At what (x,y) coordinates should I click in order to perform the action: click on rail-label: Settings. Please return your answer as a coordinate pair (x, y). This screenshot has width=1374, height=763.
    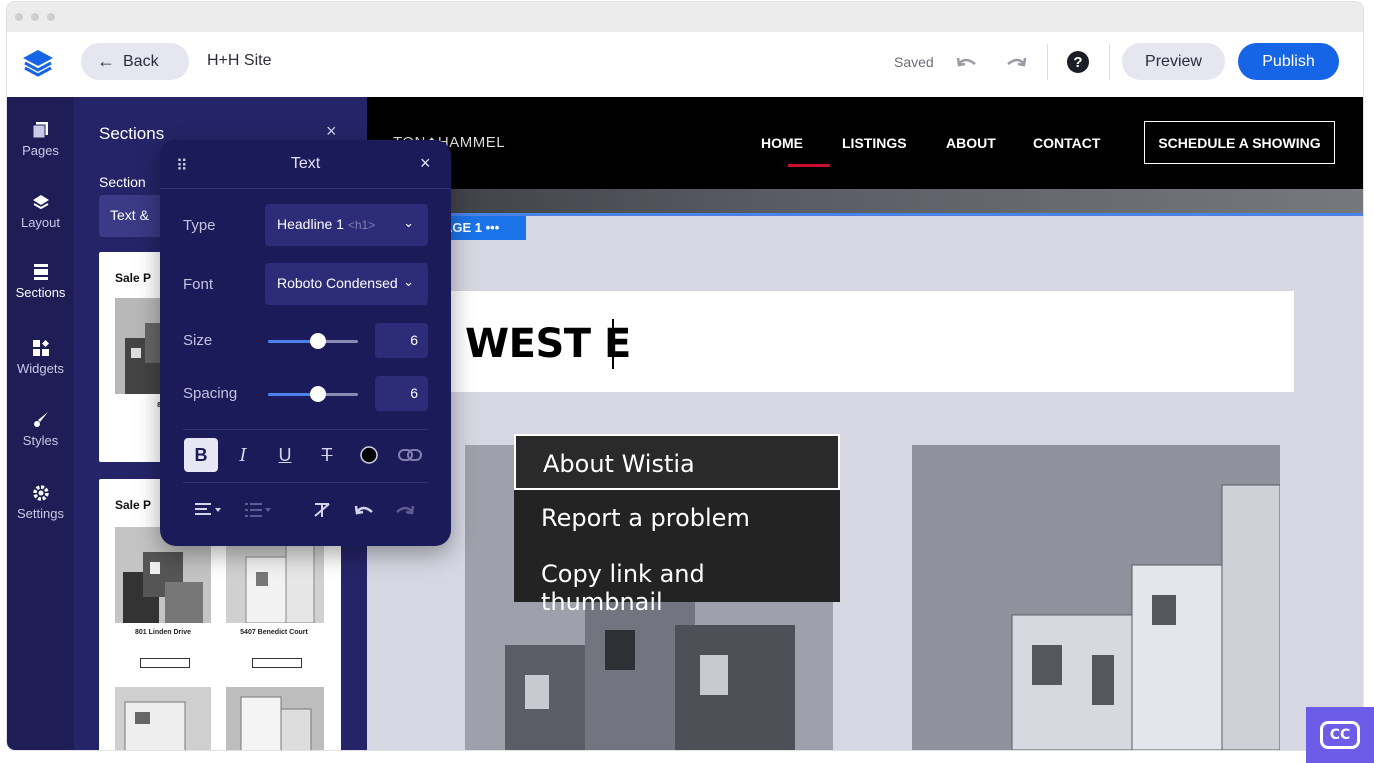
    Looking at the image, I should click on (40, 513).